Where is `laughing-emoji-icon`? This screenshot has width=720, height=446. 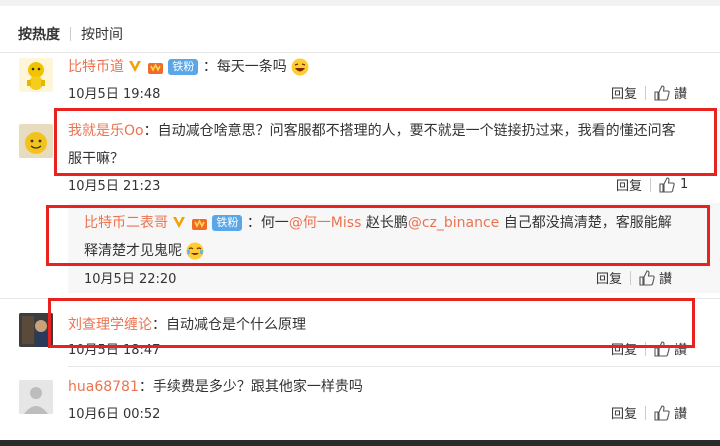 laughing-emoji-icon is located at coordinates (300, 67).